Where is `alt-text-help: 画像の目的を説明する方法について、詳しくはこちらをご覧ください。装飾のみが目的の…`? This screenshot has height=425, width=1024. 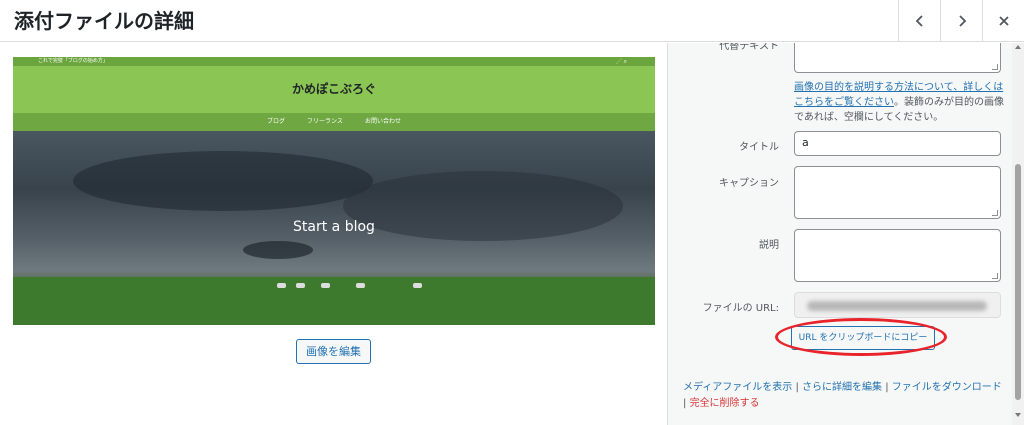 alt-text-help: 画像の目的を説明する方法について、詳しくはこちらをご覧ください。装飾のみが目的の… is located at coordinates (899, 102).